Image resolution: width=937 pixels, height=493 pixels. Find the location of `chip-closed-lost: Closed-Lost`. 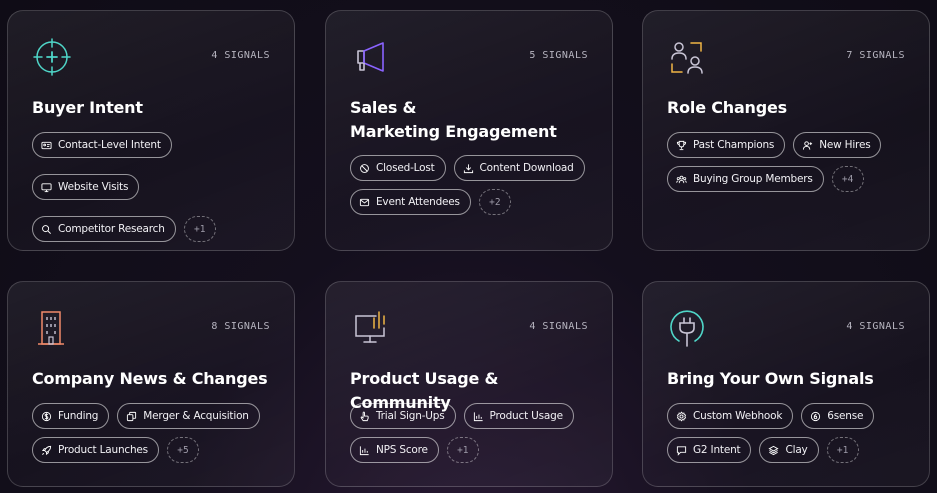

chip-closed-lost: Closed-Lost is located at coordinates (398, 168).